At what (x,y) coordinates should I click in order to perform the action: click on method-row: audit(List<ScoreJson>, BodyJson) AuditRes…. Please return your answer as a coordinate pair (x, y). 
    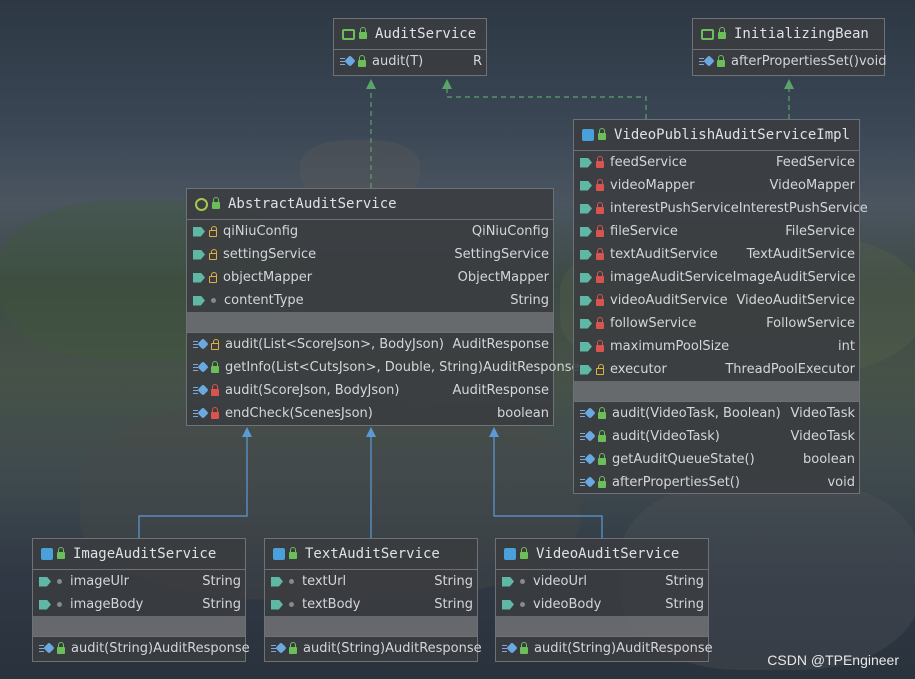
    Looking at the image, I should click on (370, 344).